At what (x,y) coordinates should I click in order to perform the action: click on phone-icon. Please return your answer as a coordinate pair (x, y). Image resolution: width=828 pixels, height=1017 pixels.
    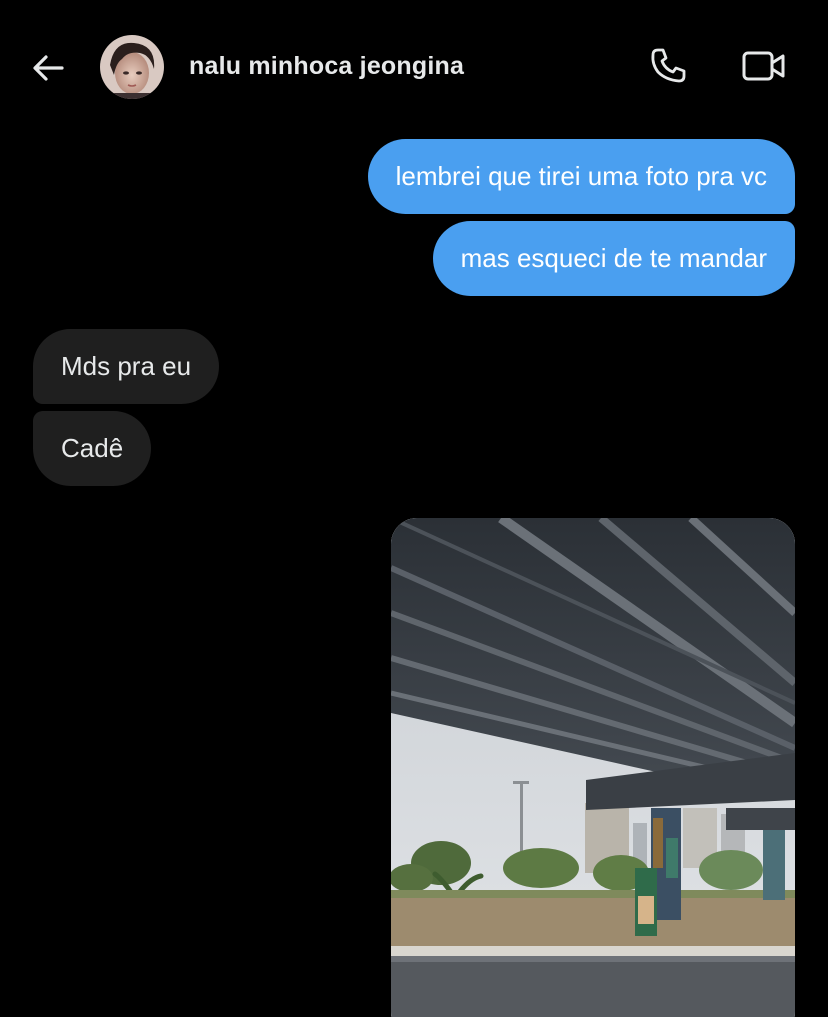
    Looking at the image, I should click on (668, 65).